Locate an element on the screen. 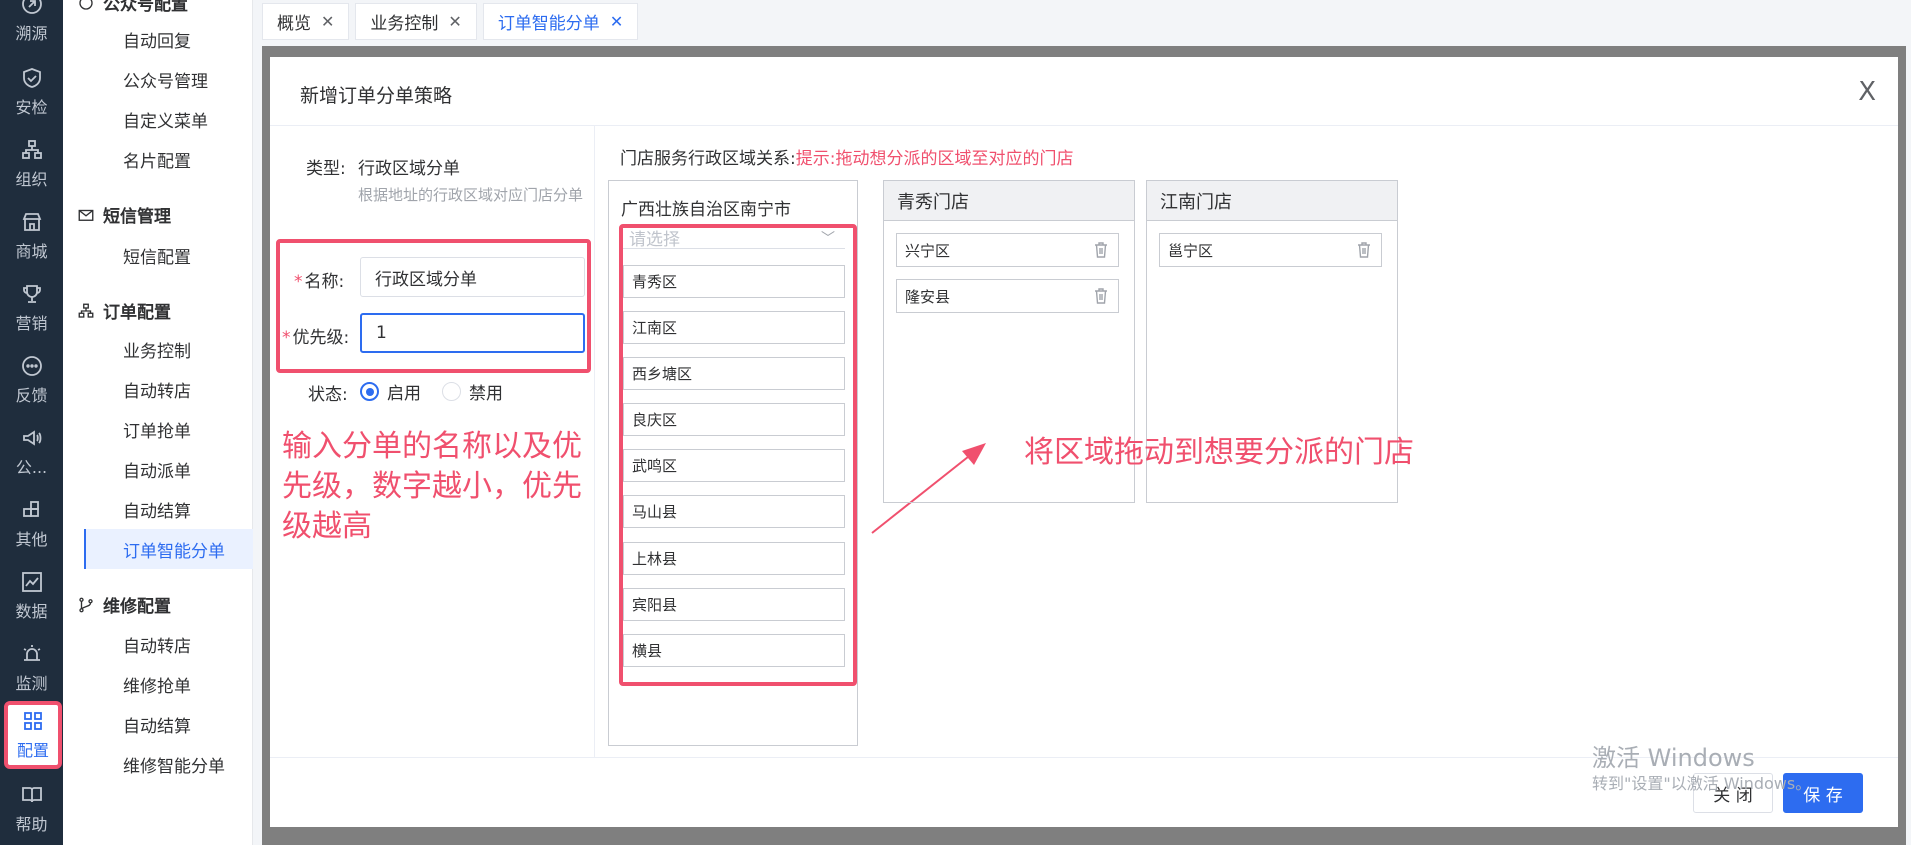 Image resolution: width=1911 pixels, height=845 pixels. rail-item-security: 安检 is located at coordinates (31, 92).